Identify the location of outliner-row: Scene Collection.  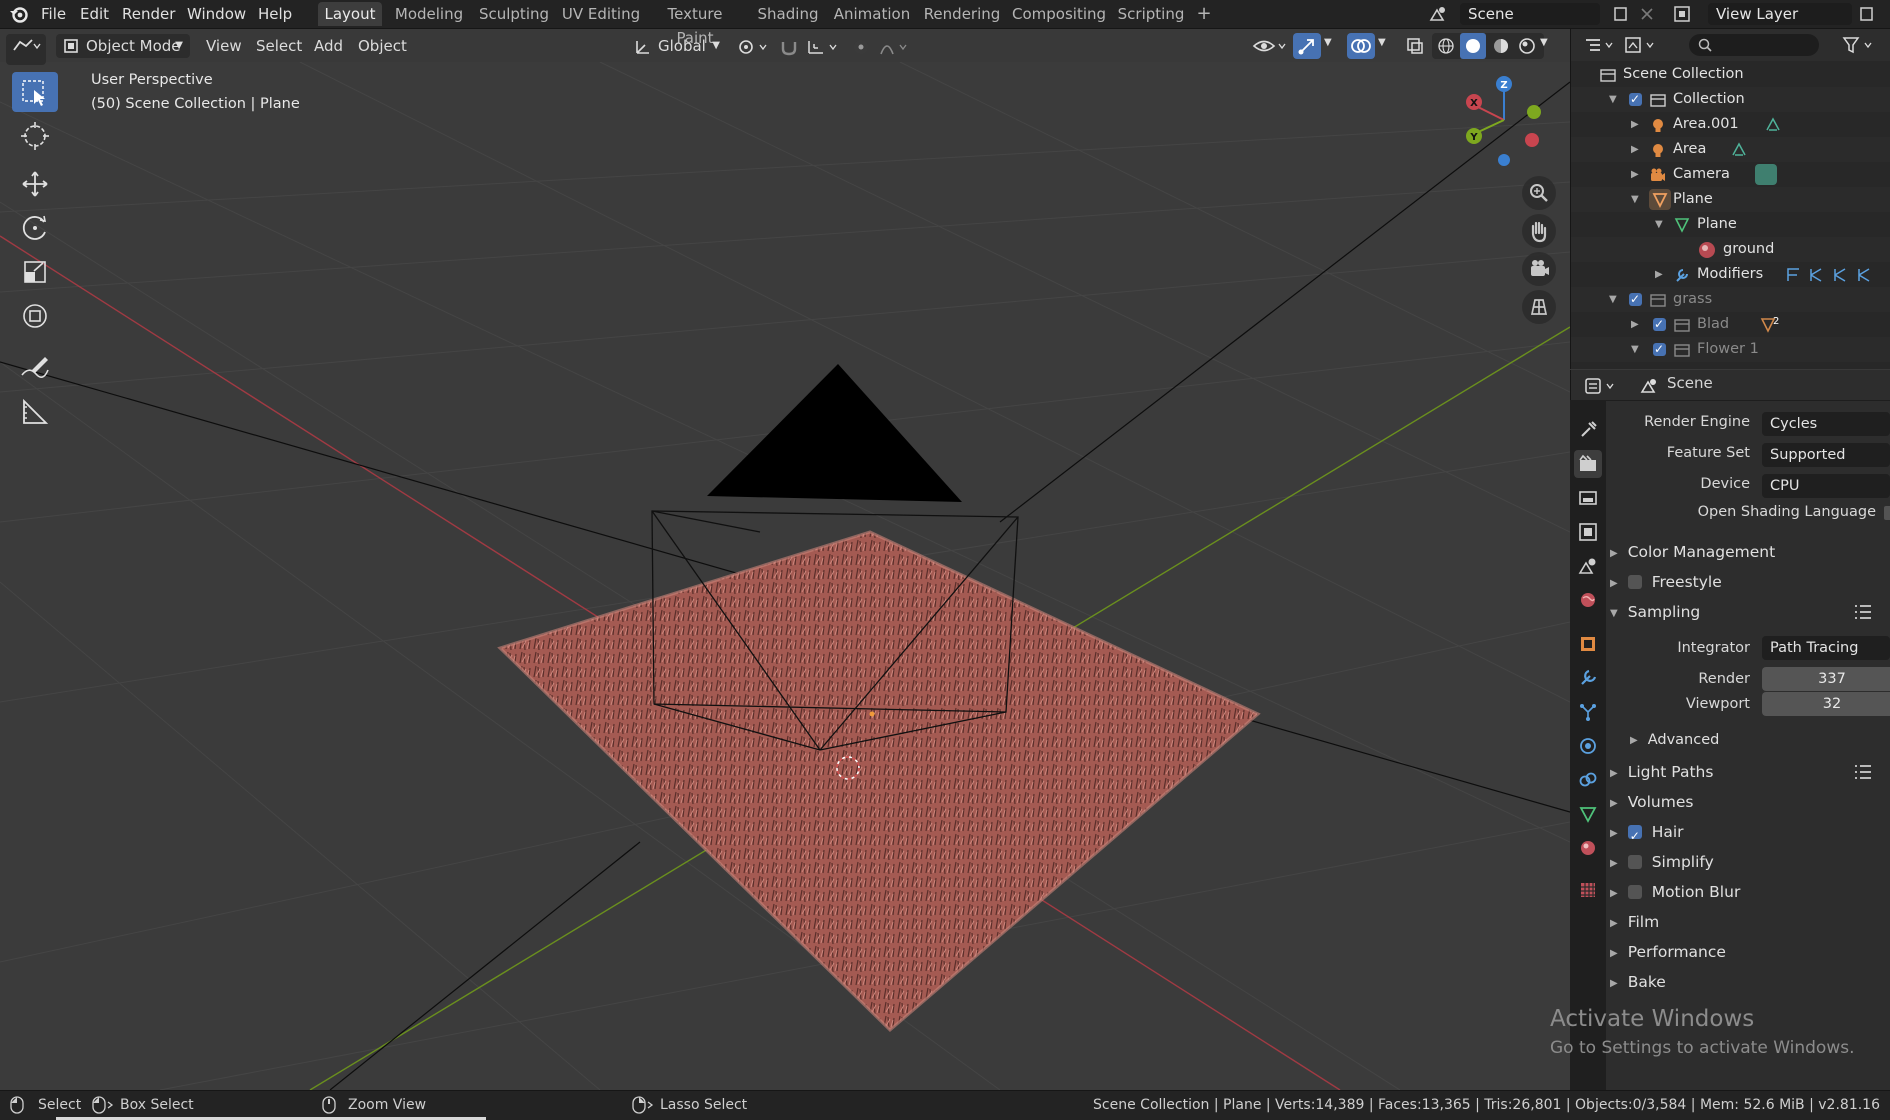
(1730, 74).